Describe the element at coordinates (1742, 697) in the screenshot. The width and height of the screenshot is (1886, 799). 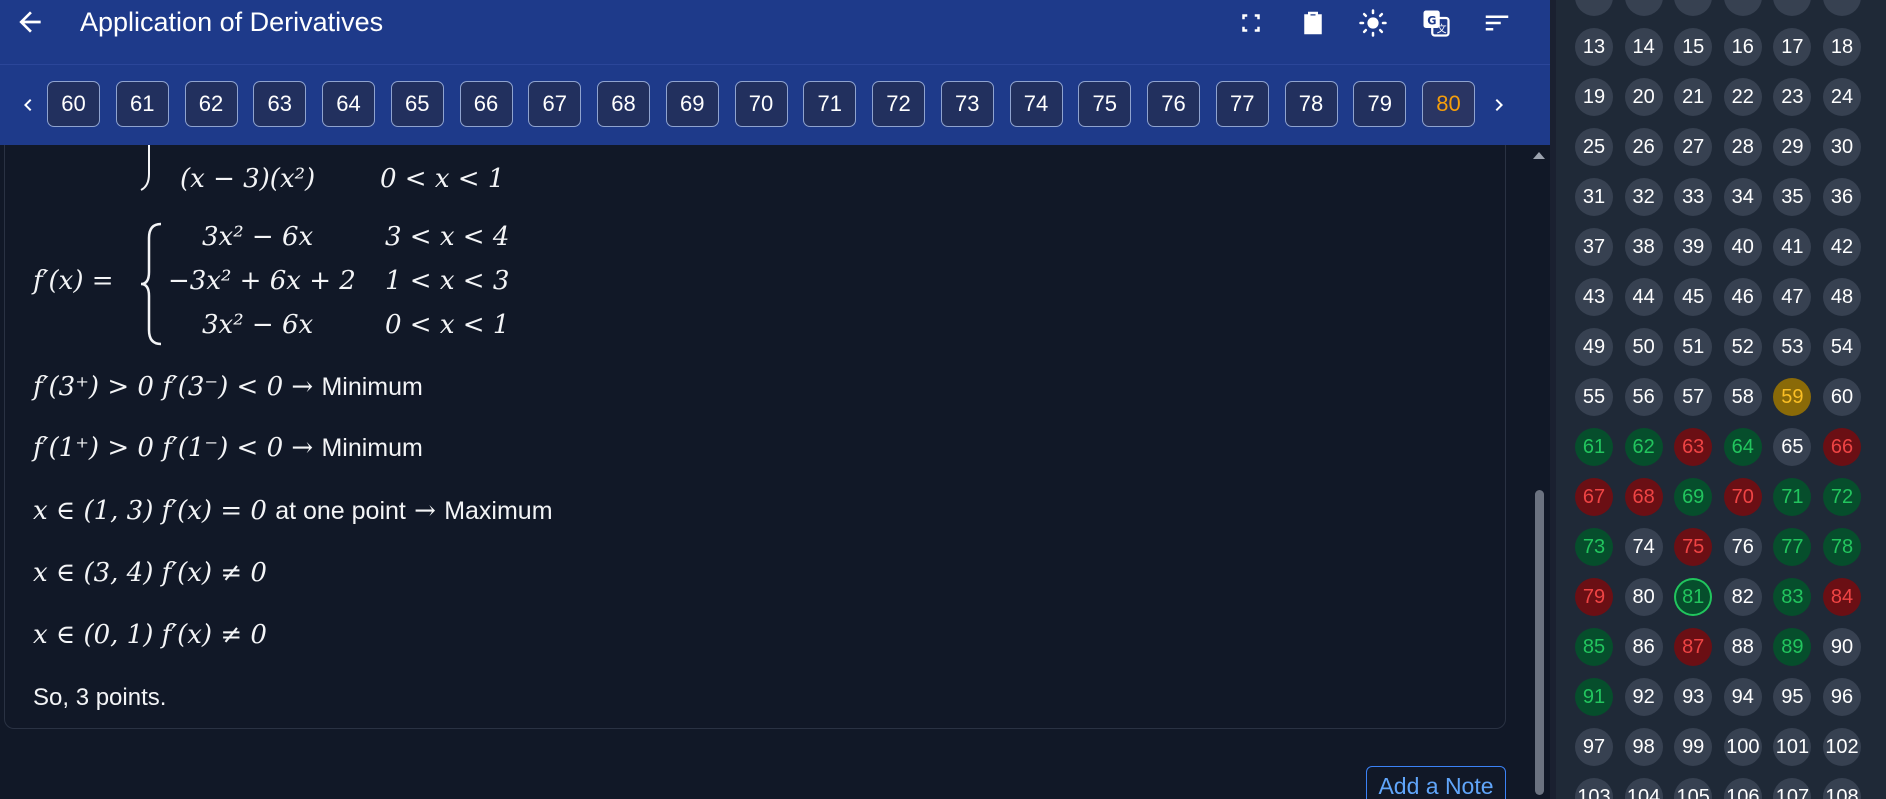
I see `palette-question-94: 94` at that location.